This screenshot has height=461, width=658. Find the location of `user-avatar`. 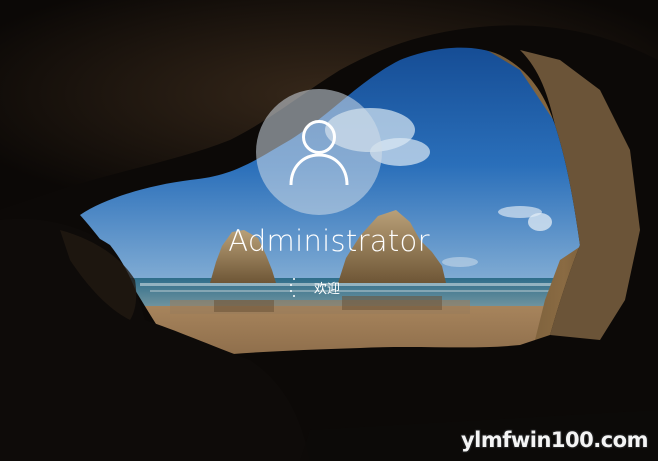

user-avatar is located at coordinates (319, 152).